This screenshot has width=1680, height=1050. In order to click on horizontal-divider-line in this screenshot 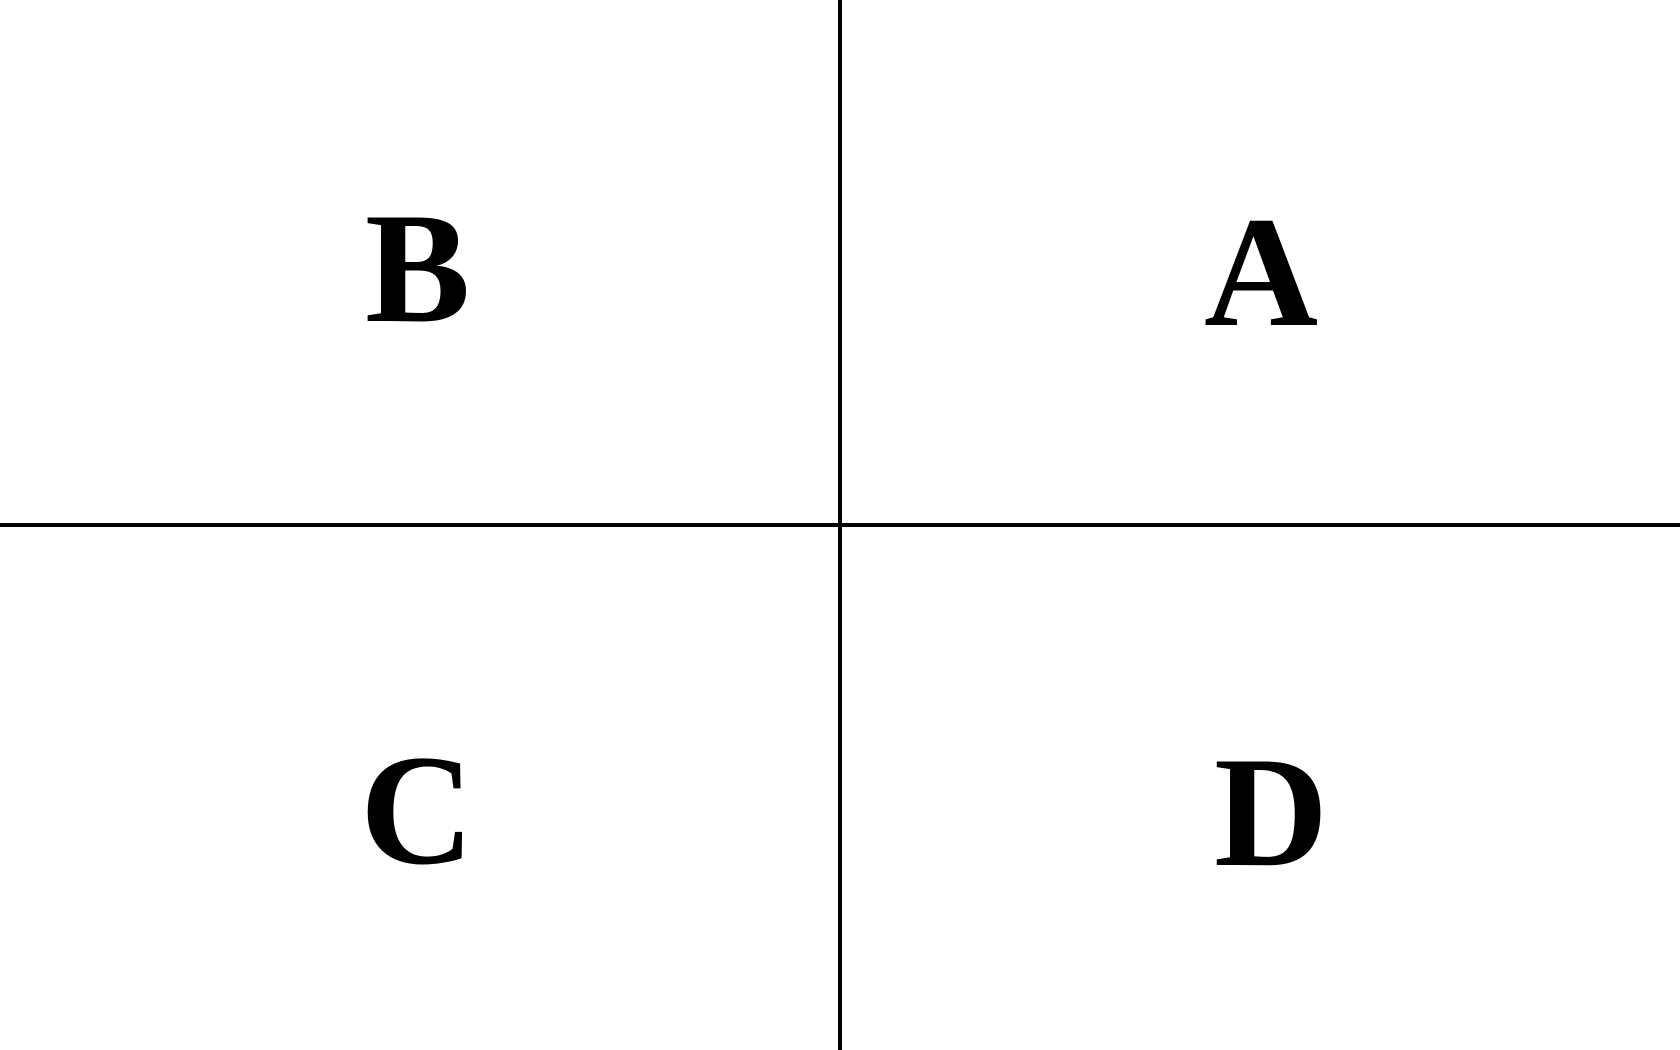, I will do `click(840, 525)`.